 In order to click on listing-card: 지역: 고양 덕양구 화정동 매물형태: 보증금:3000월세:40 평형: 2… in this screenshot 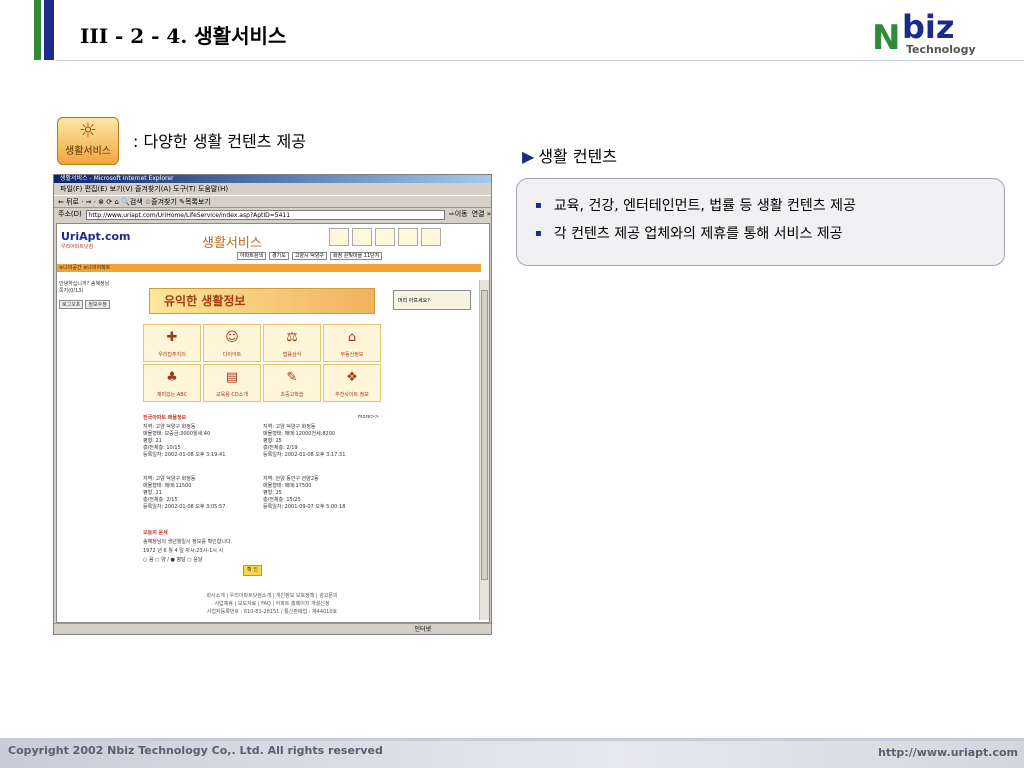, I will do `click(202, 441)`.